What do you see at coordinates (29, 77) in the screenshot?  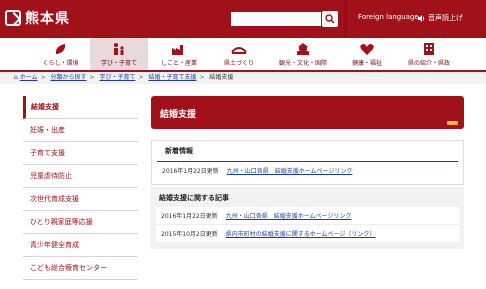 I see `breadcrumb-home: ホーム` at bounding box center [29, 77].